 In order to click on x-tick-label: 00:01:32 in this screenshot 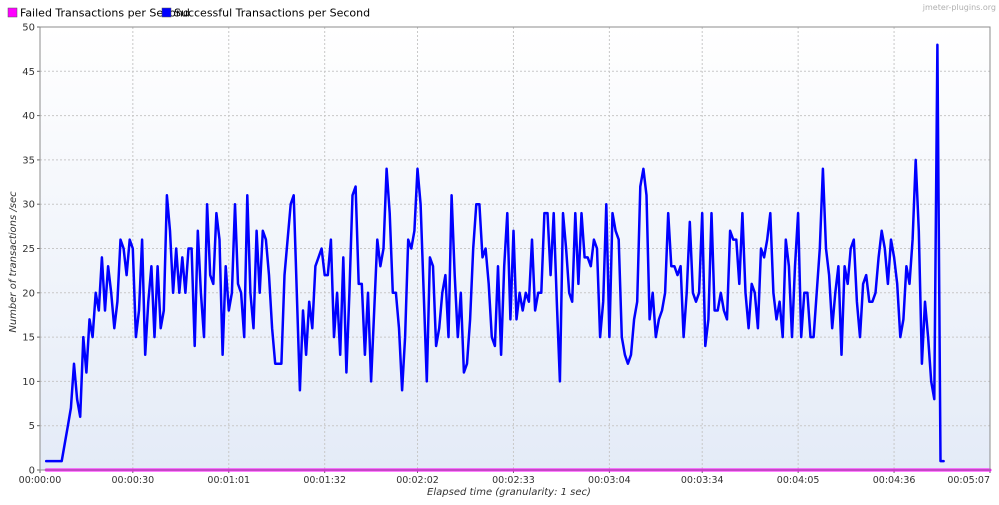, I will do `click(324, 480)`.